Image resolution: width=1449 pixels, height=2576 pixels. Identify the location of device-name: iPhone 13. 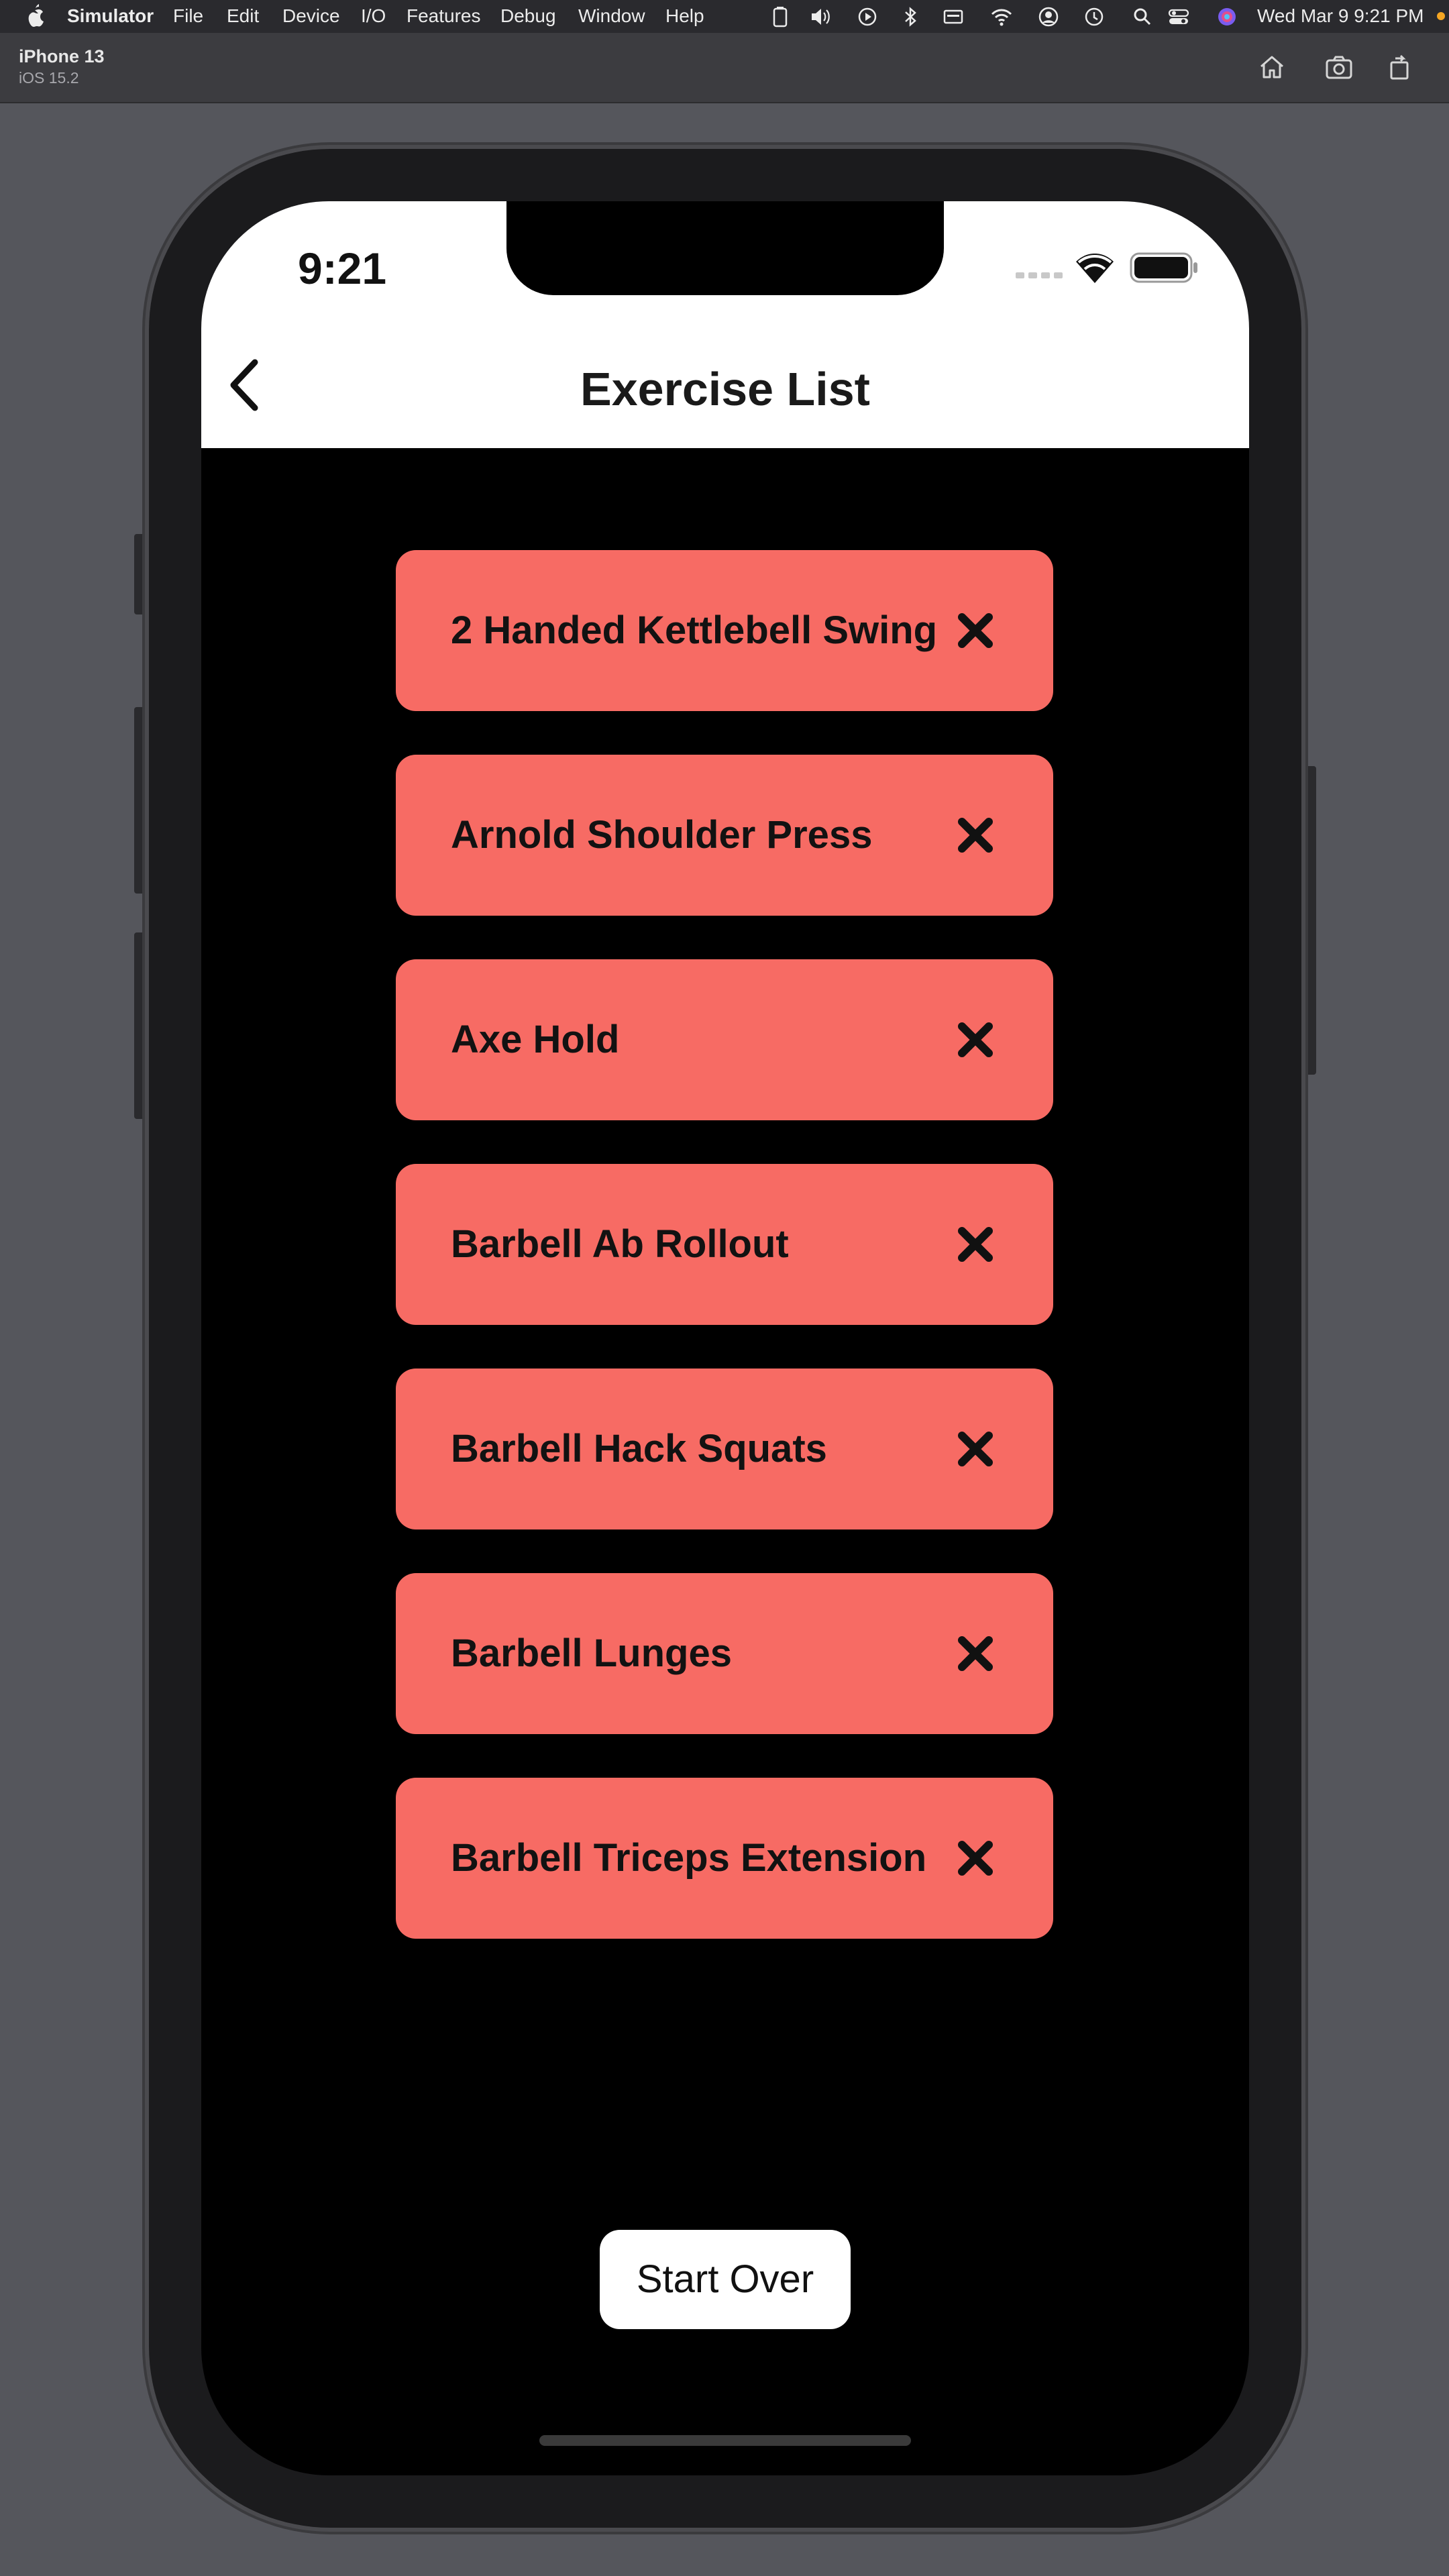
(62, 56).